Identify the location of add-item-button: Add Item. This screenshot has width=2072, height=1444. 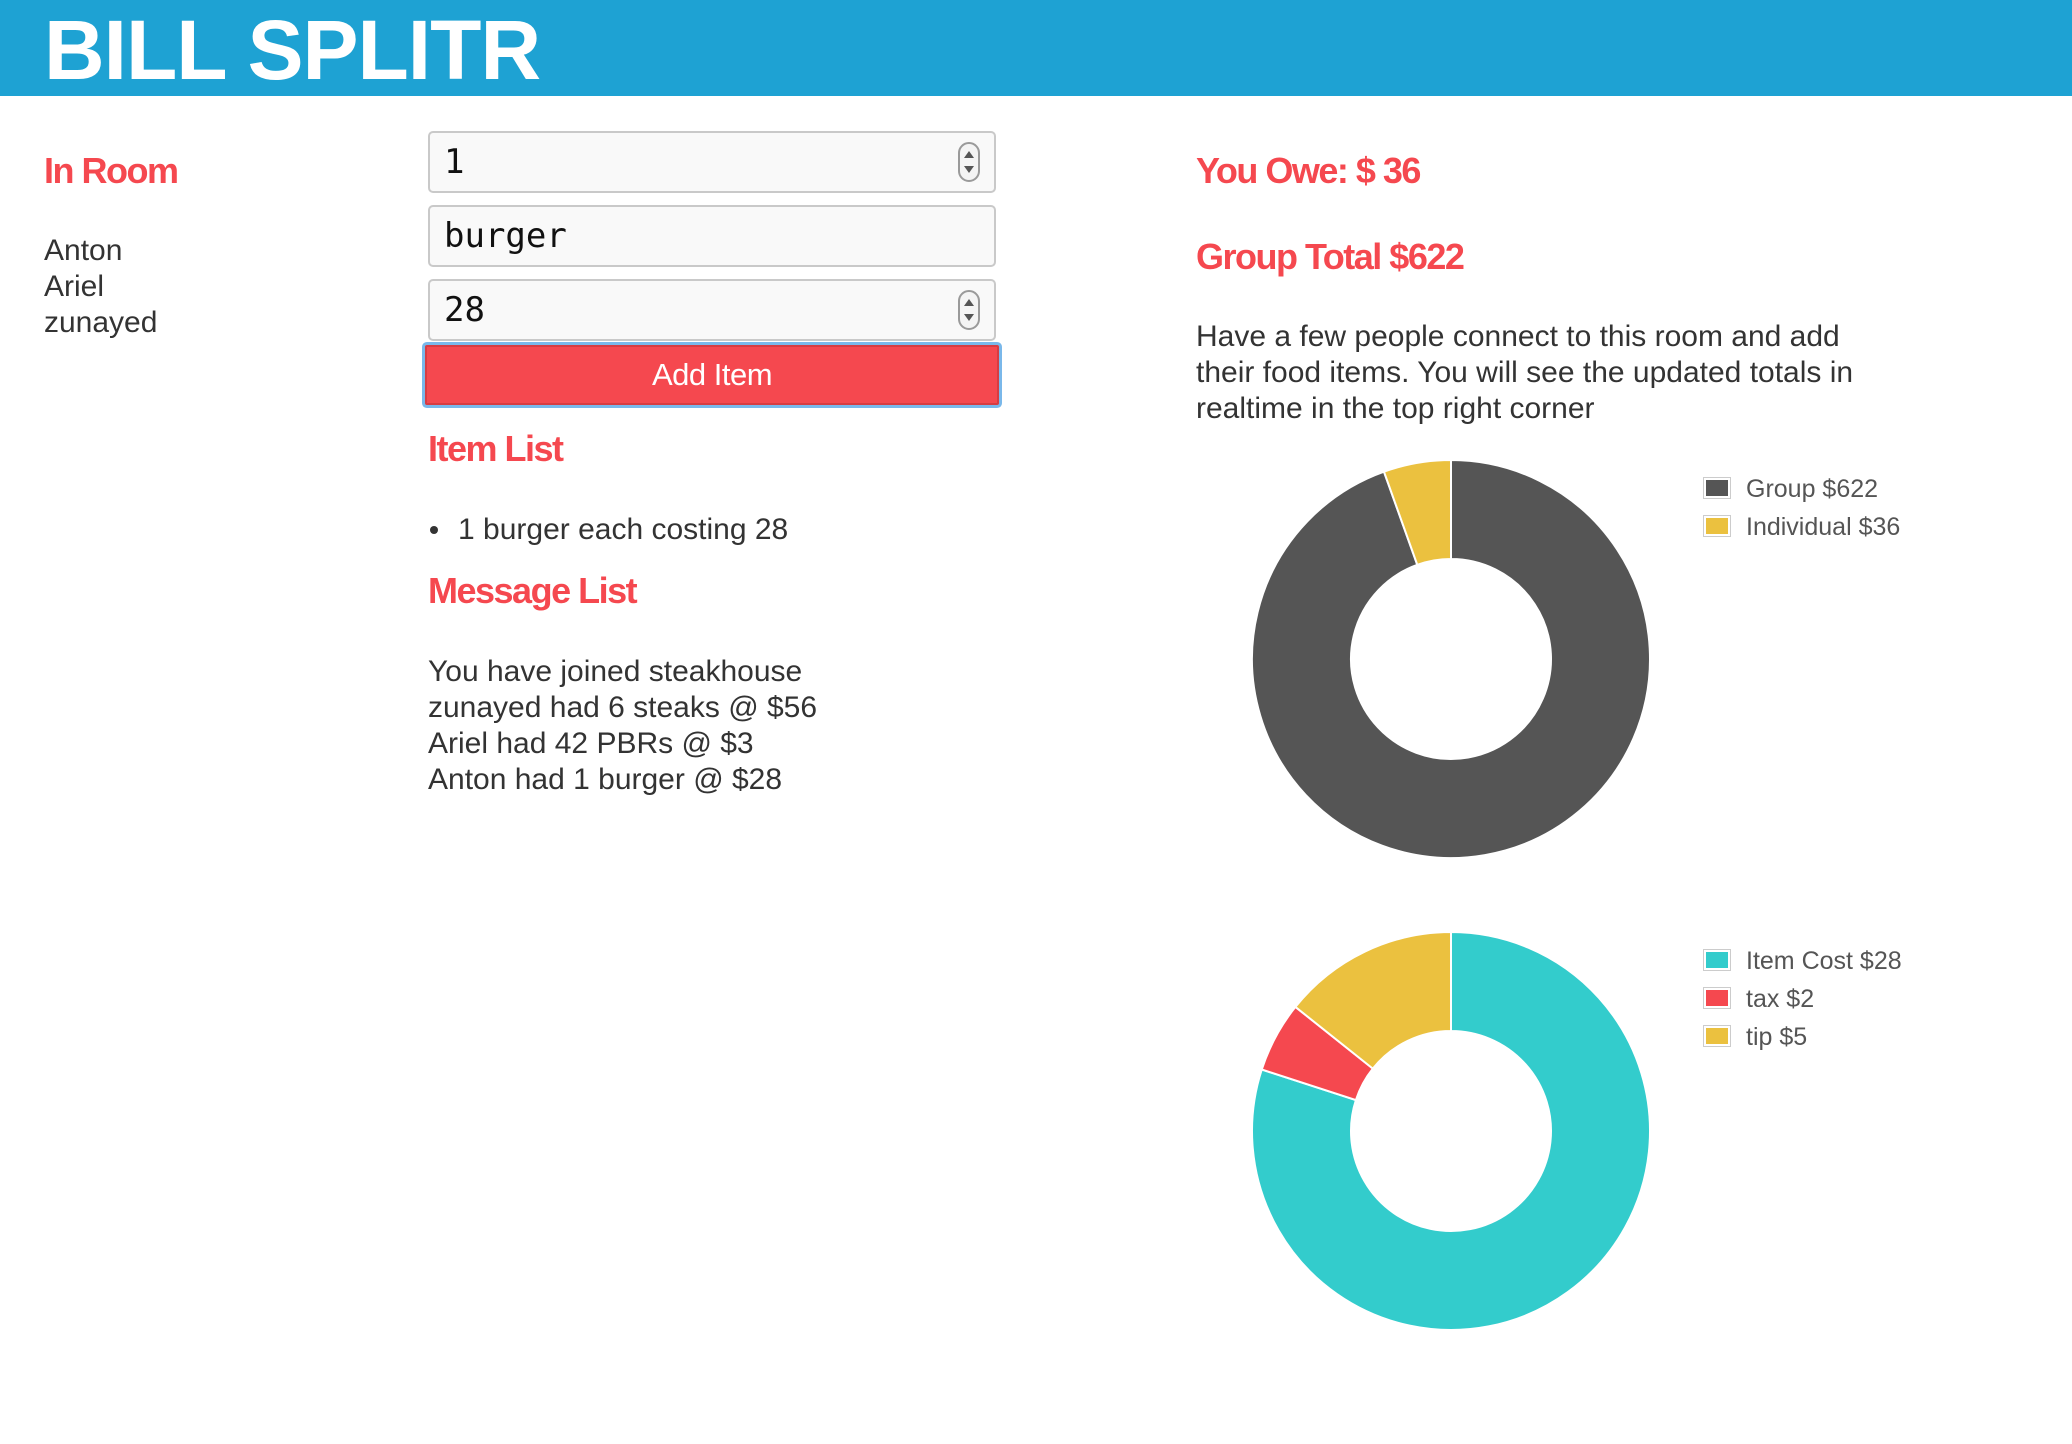
(712, 375).